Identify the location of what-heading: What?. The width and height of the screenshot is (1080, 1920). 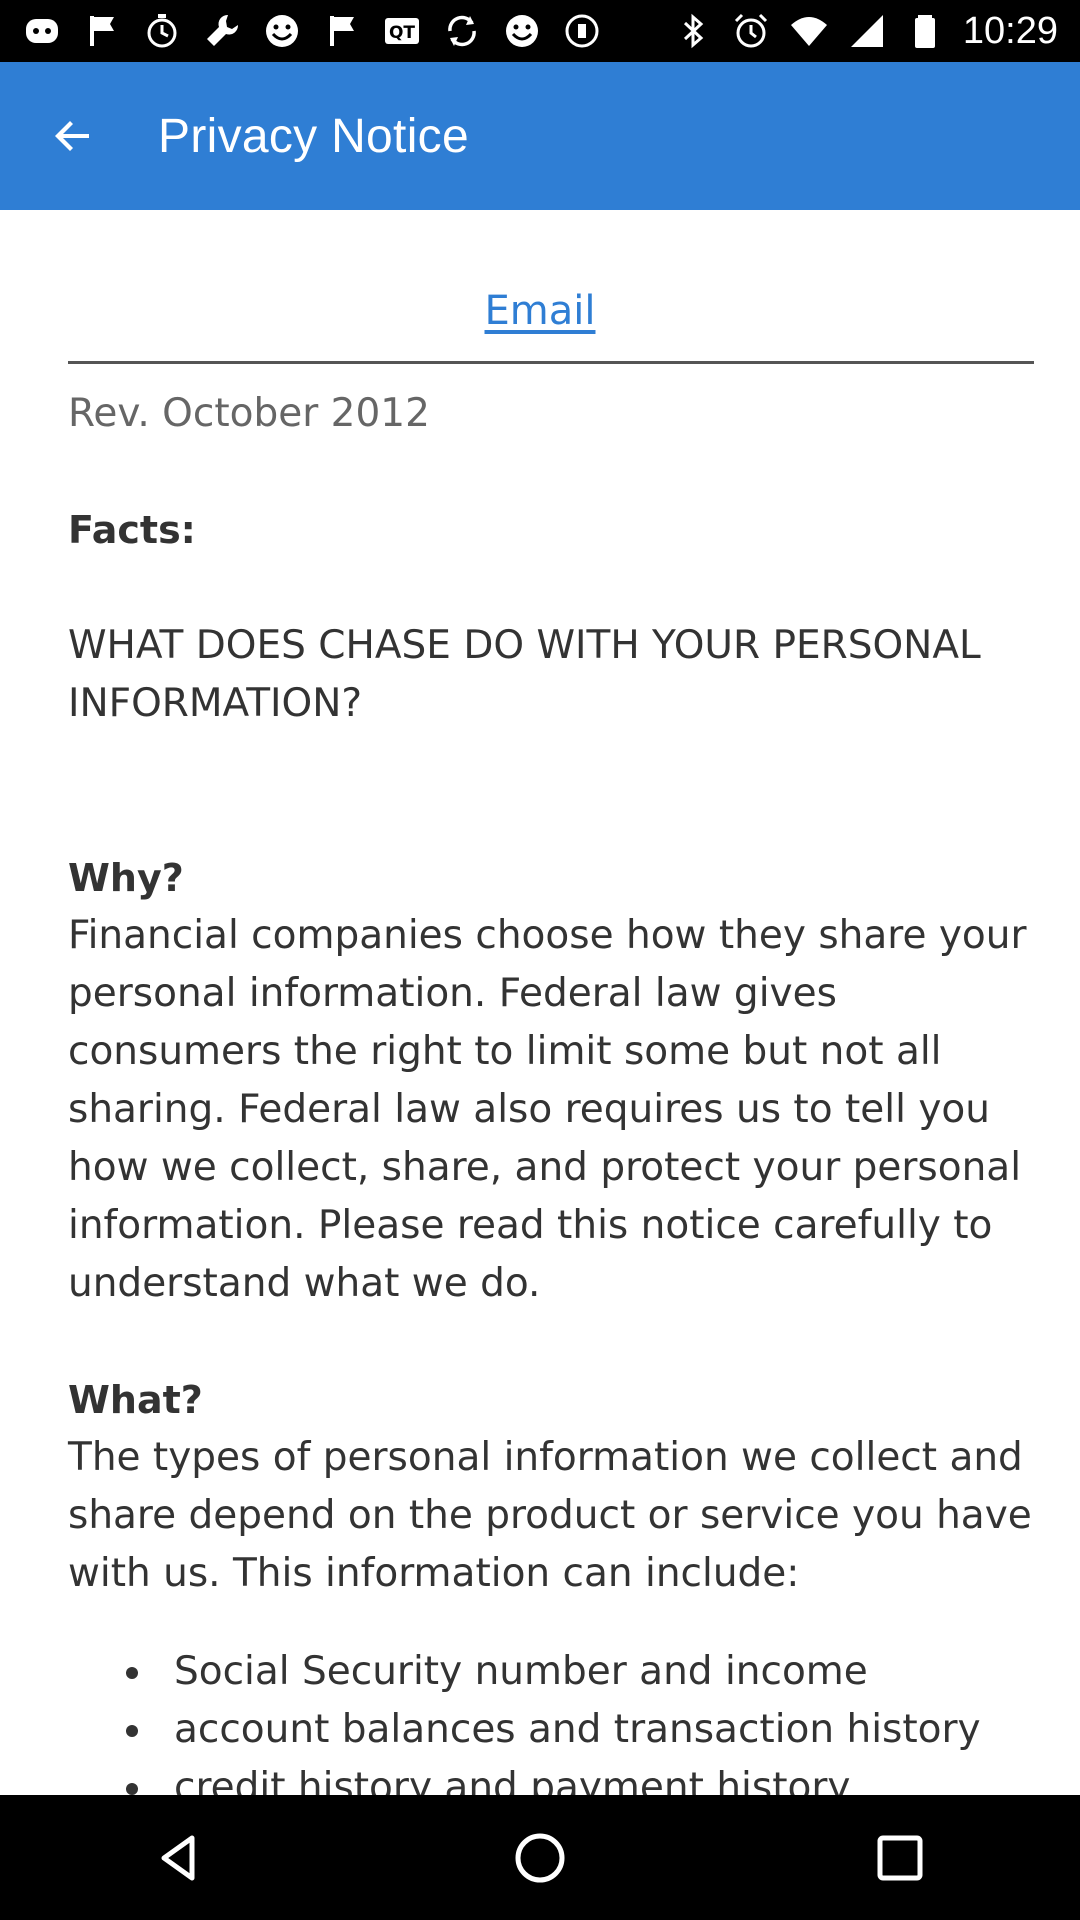
(135, 1400).